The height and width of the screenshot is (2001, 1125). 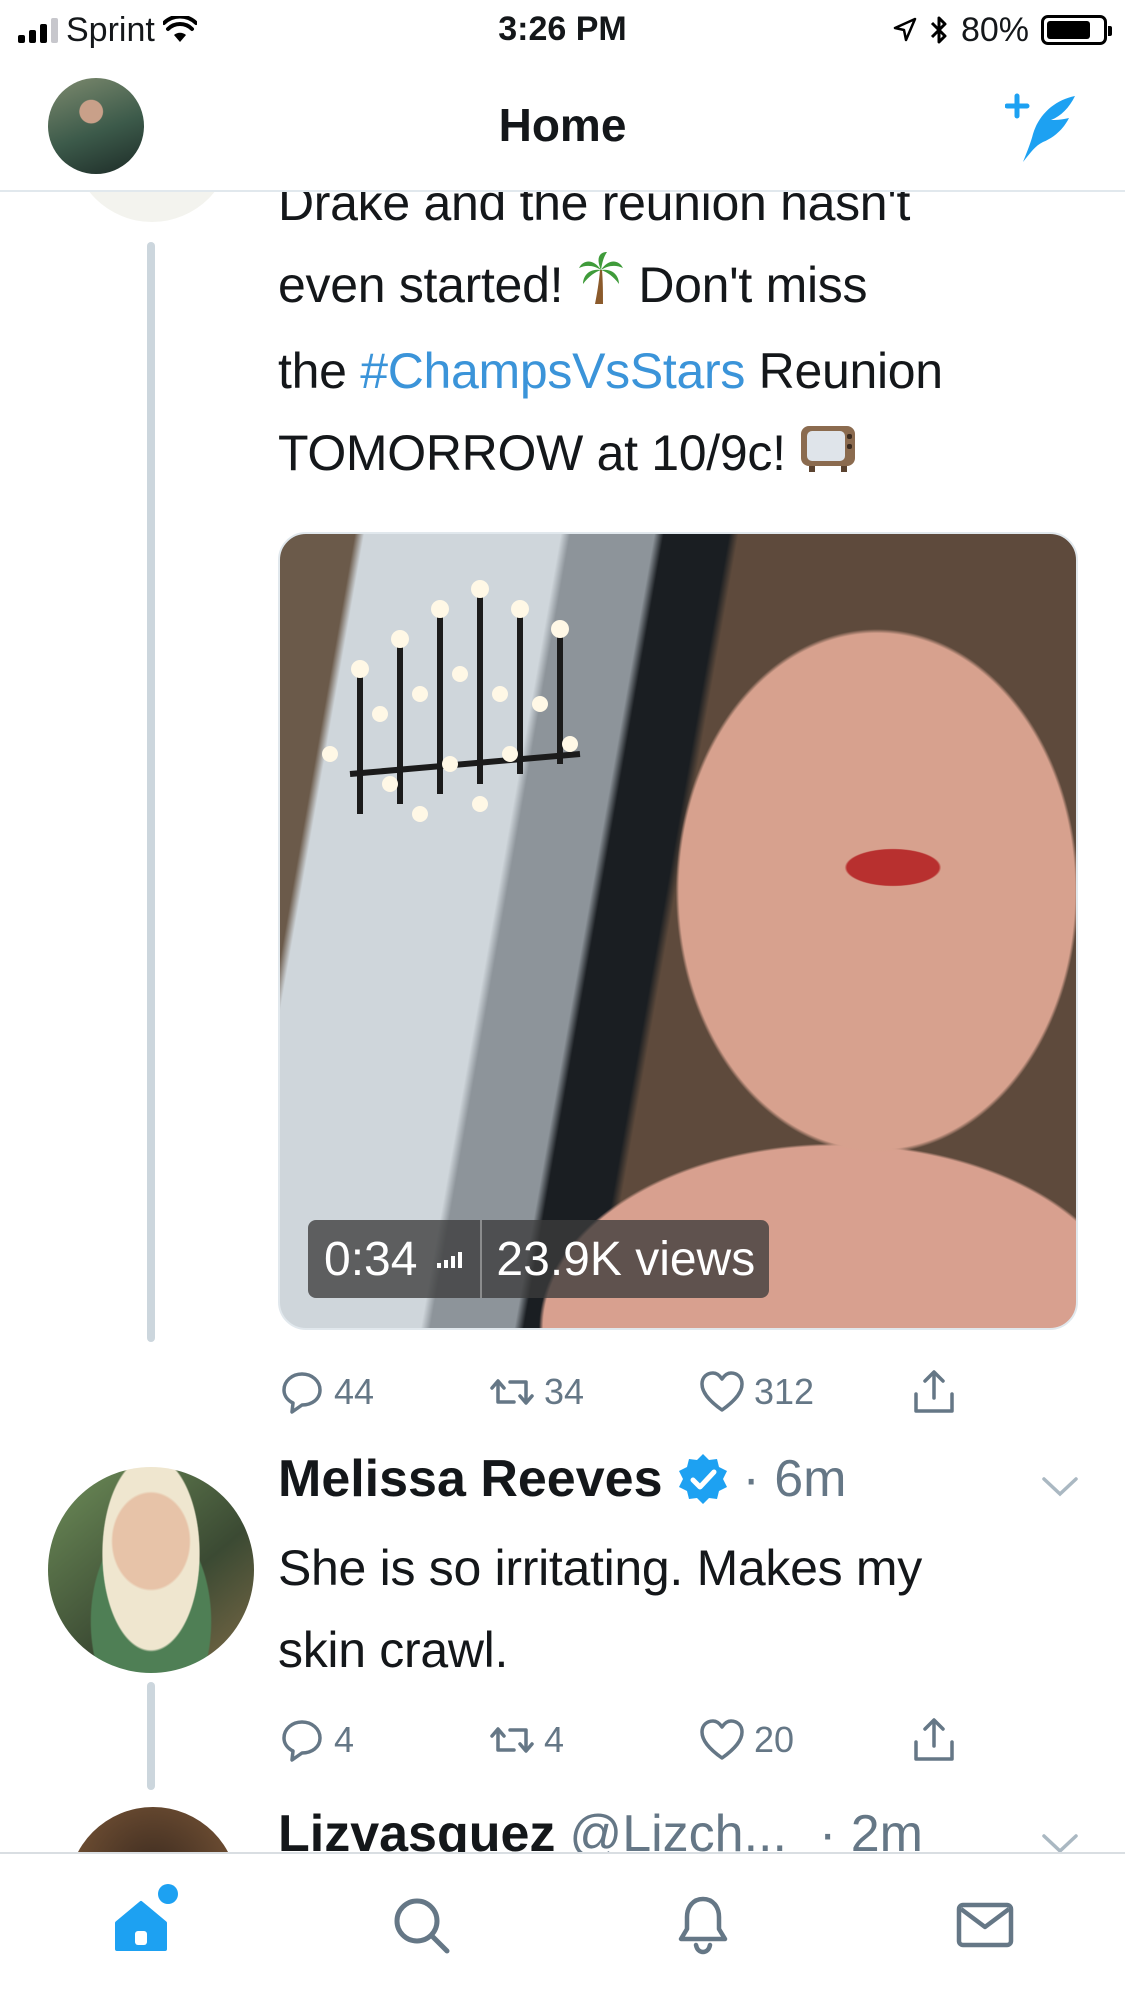 I want to click on hashtag-link: #ChampsVsStars, so click(x=552, y=371).